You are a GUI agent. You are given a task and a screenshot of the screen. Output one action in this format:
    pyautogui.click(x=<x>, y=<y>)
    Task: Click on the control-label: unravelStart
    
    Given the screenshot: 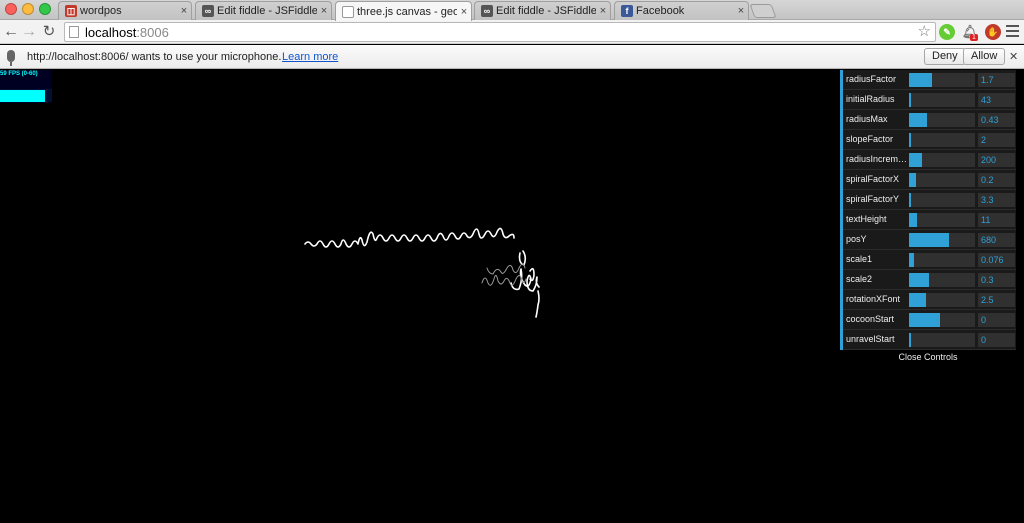 What is the action you would take?
    pyautogui.click(x=870, y=339)
    